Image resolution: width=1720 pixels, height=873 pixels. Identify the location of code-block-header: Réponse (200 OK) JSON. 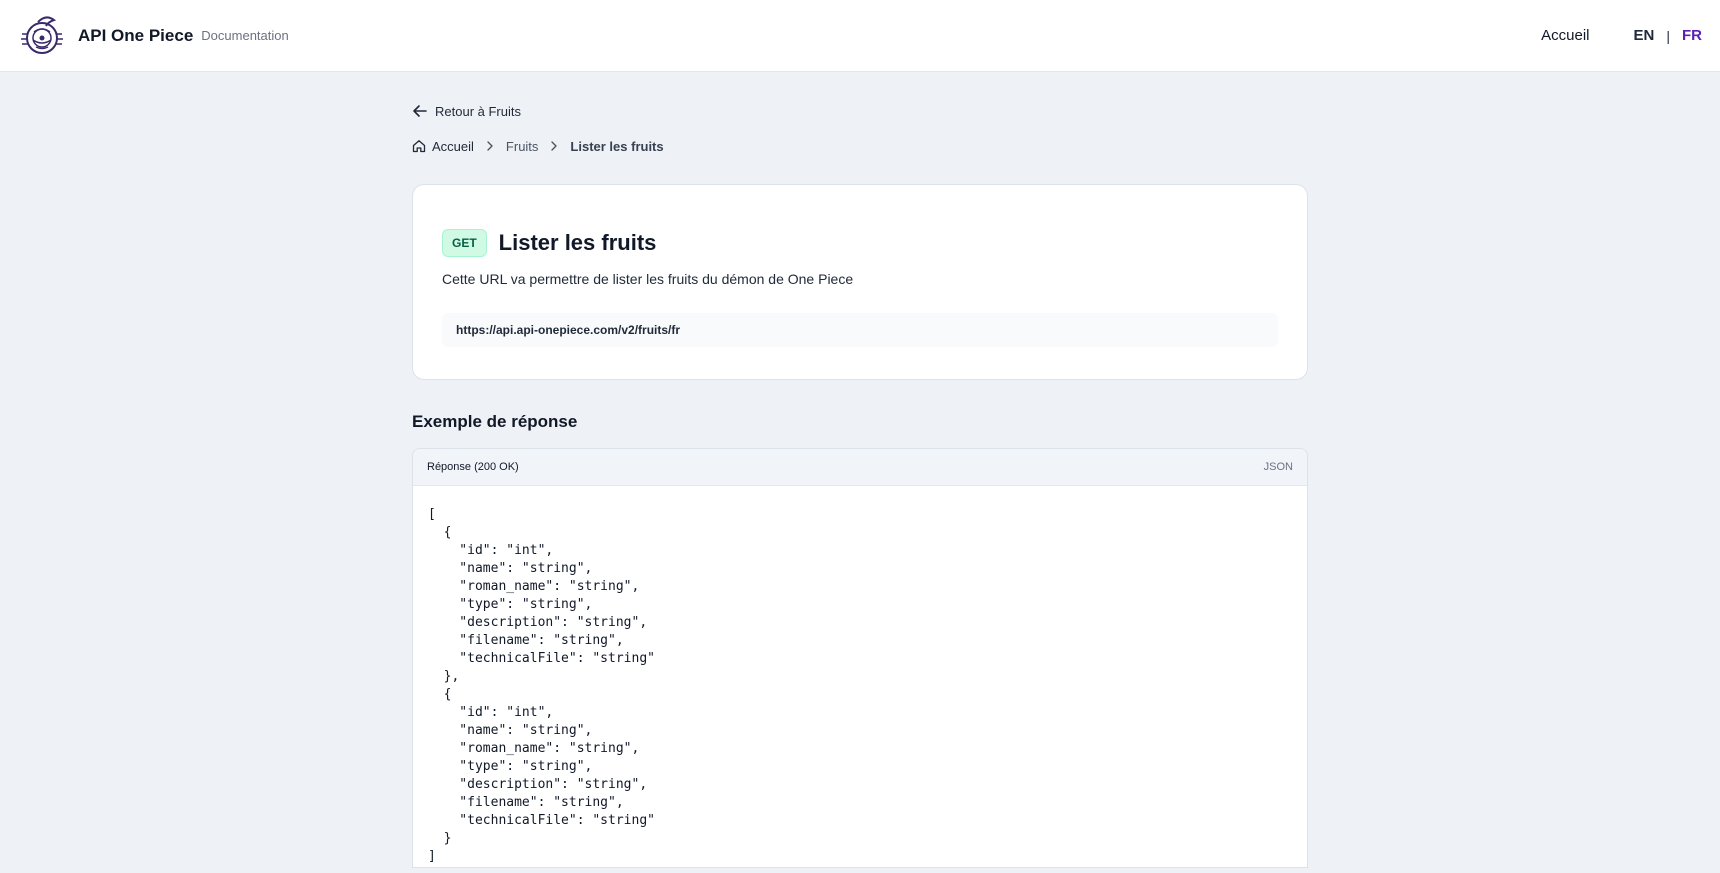
(860, 467).